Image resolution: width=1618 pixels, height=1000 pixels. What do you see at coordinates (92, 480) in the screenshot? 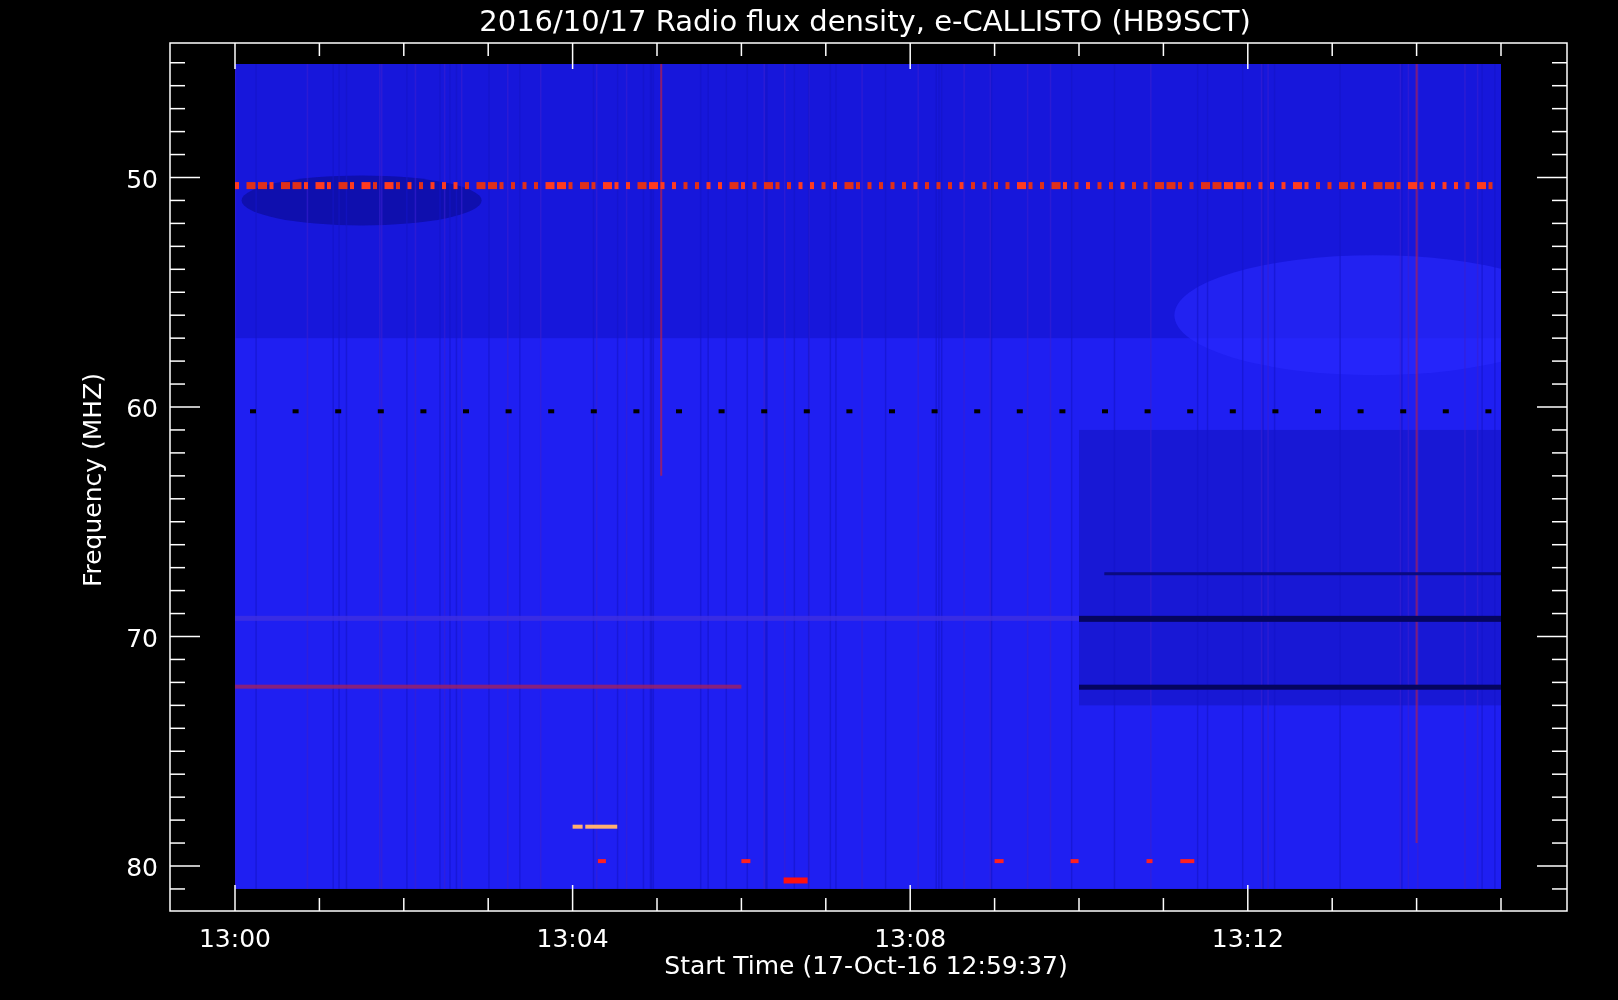
I see `axis-label: Frequency (MHZ)` at bounding box center [92, 480].